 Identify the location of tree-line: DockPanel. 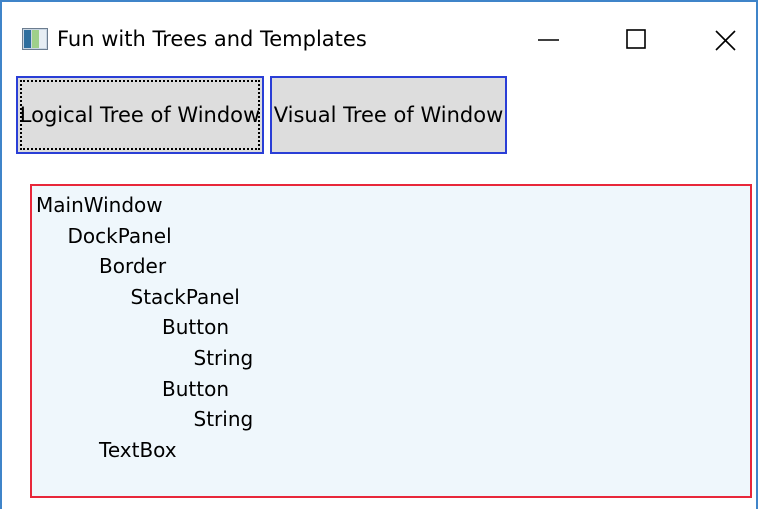
(119, 235).